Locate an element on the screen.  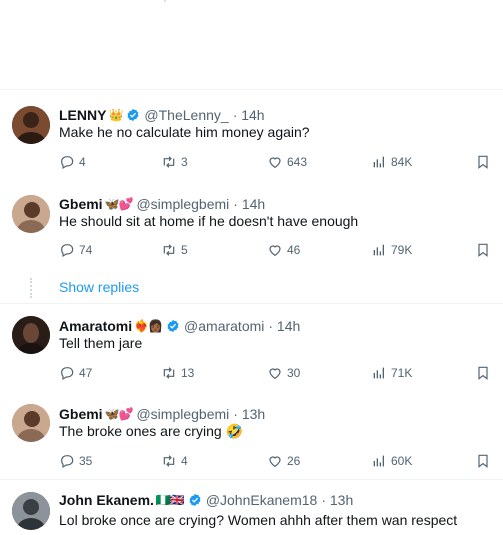
tweet-header: Gbemi 🦋💕 @simplegbemi · 13h is located at coordinates (162, 414).